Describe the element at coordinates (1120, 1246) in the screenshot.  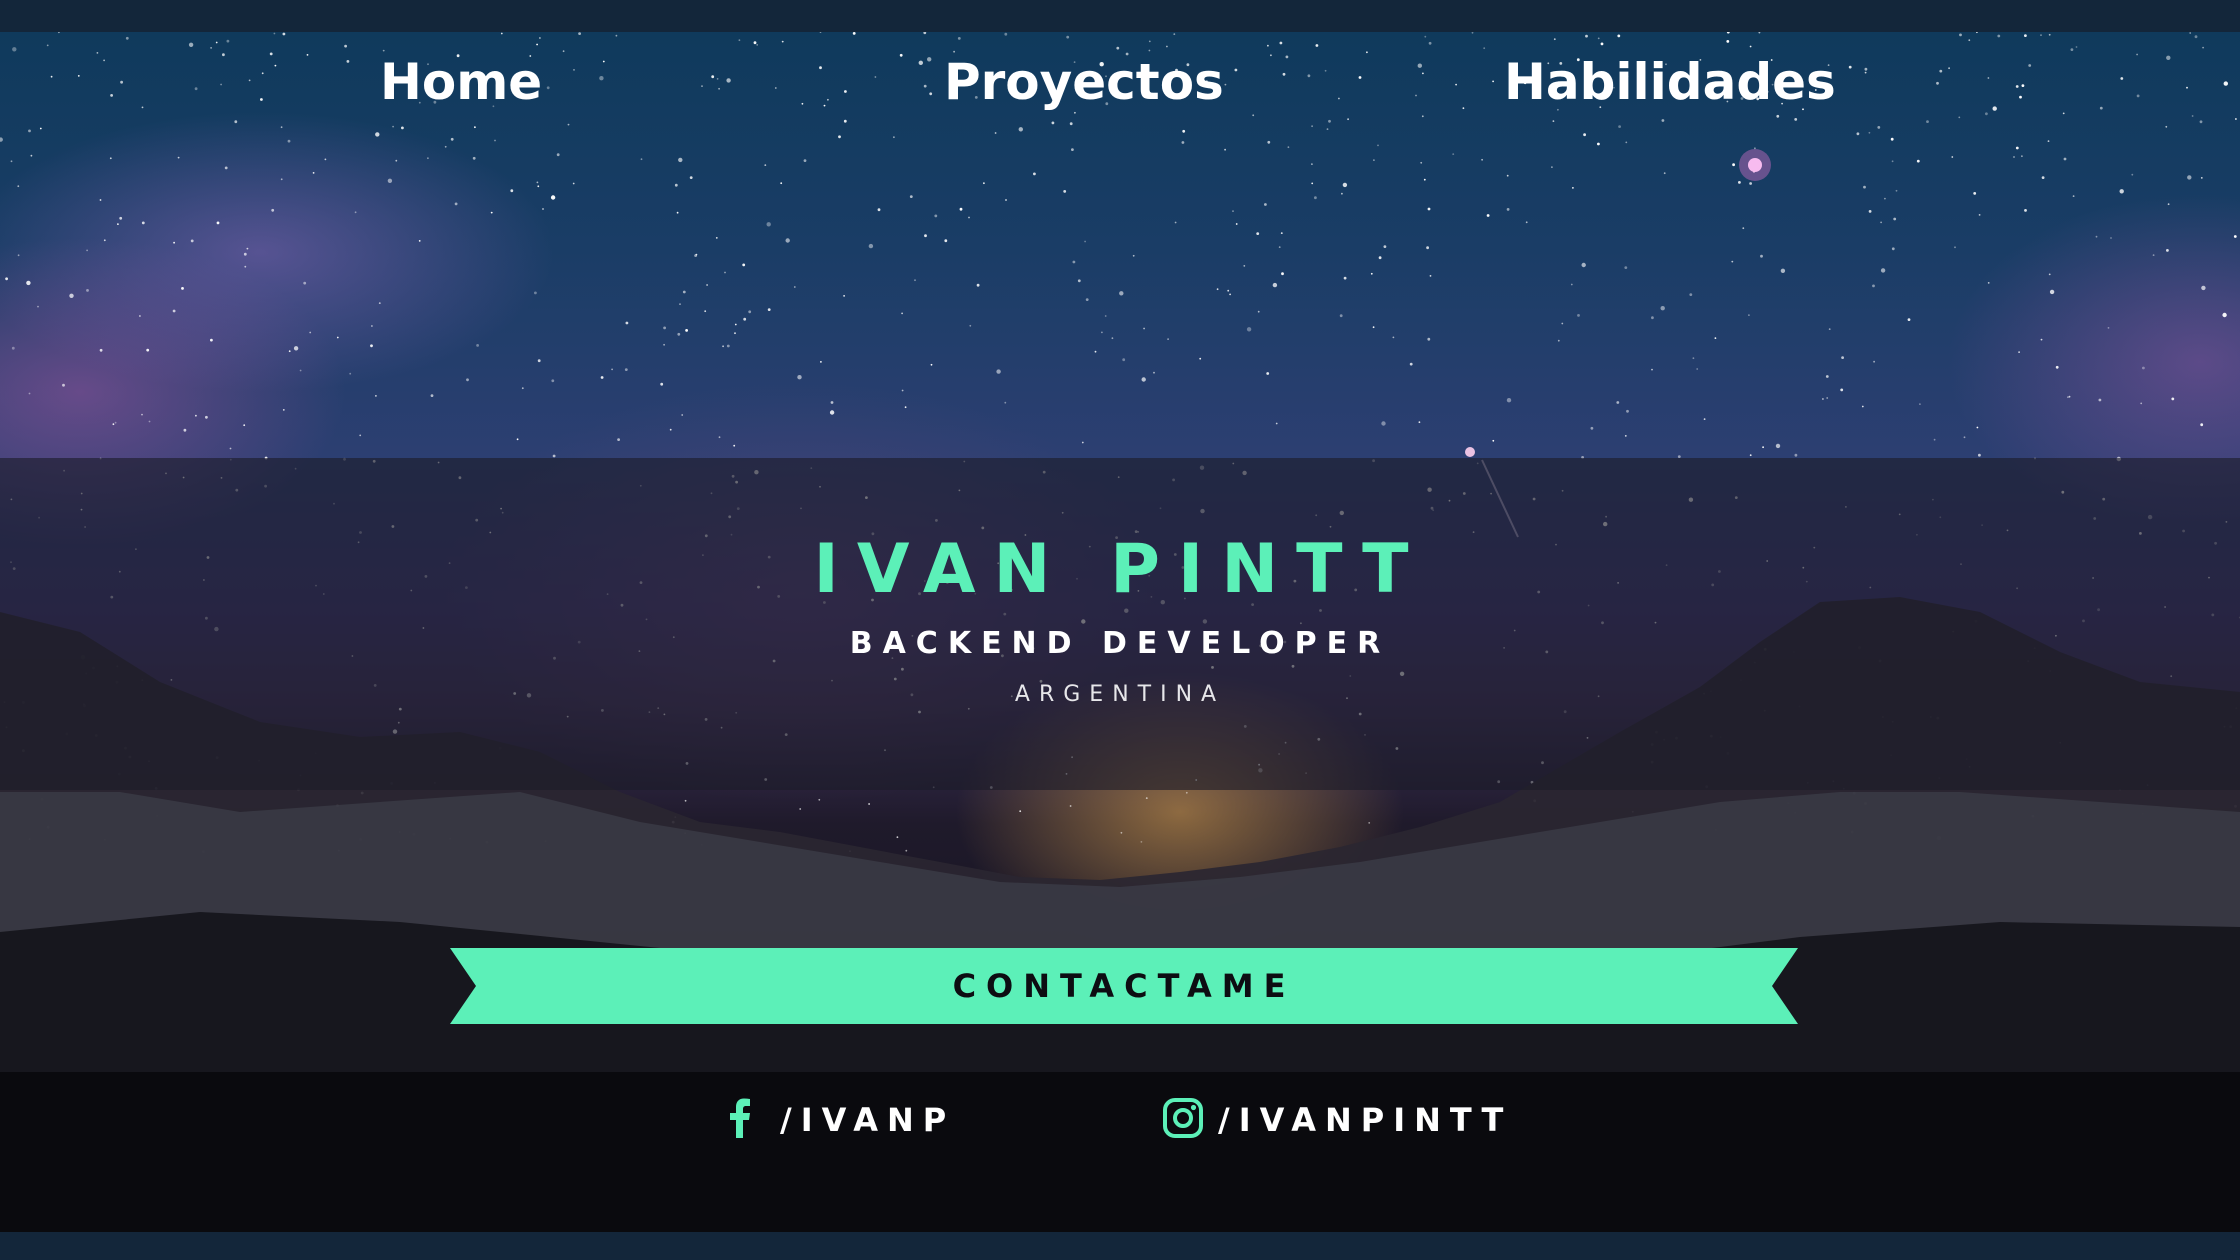
I see `bottom-bar` at that location.